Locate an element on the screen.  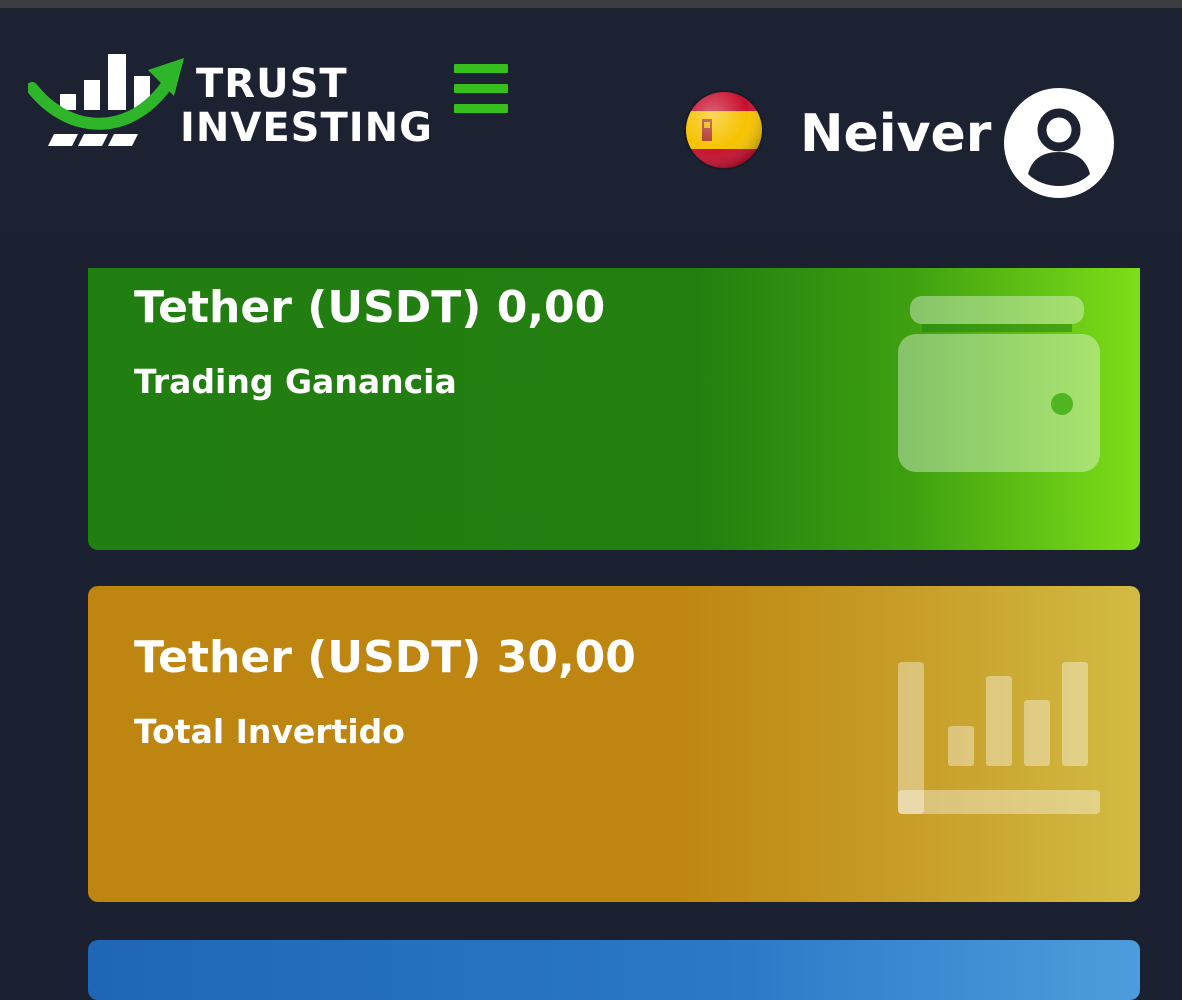
logo-text: TRUST INVESTING is located at coordinates (306, 106).